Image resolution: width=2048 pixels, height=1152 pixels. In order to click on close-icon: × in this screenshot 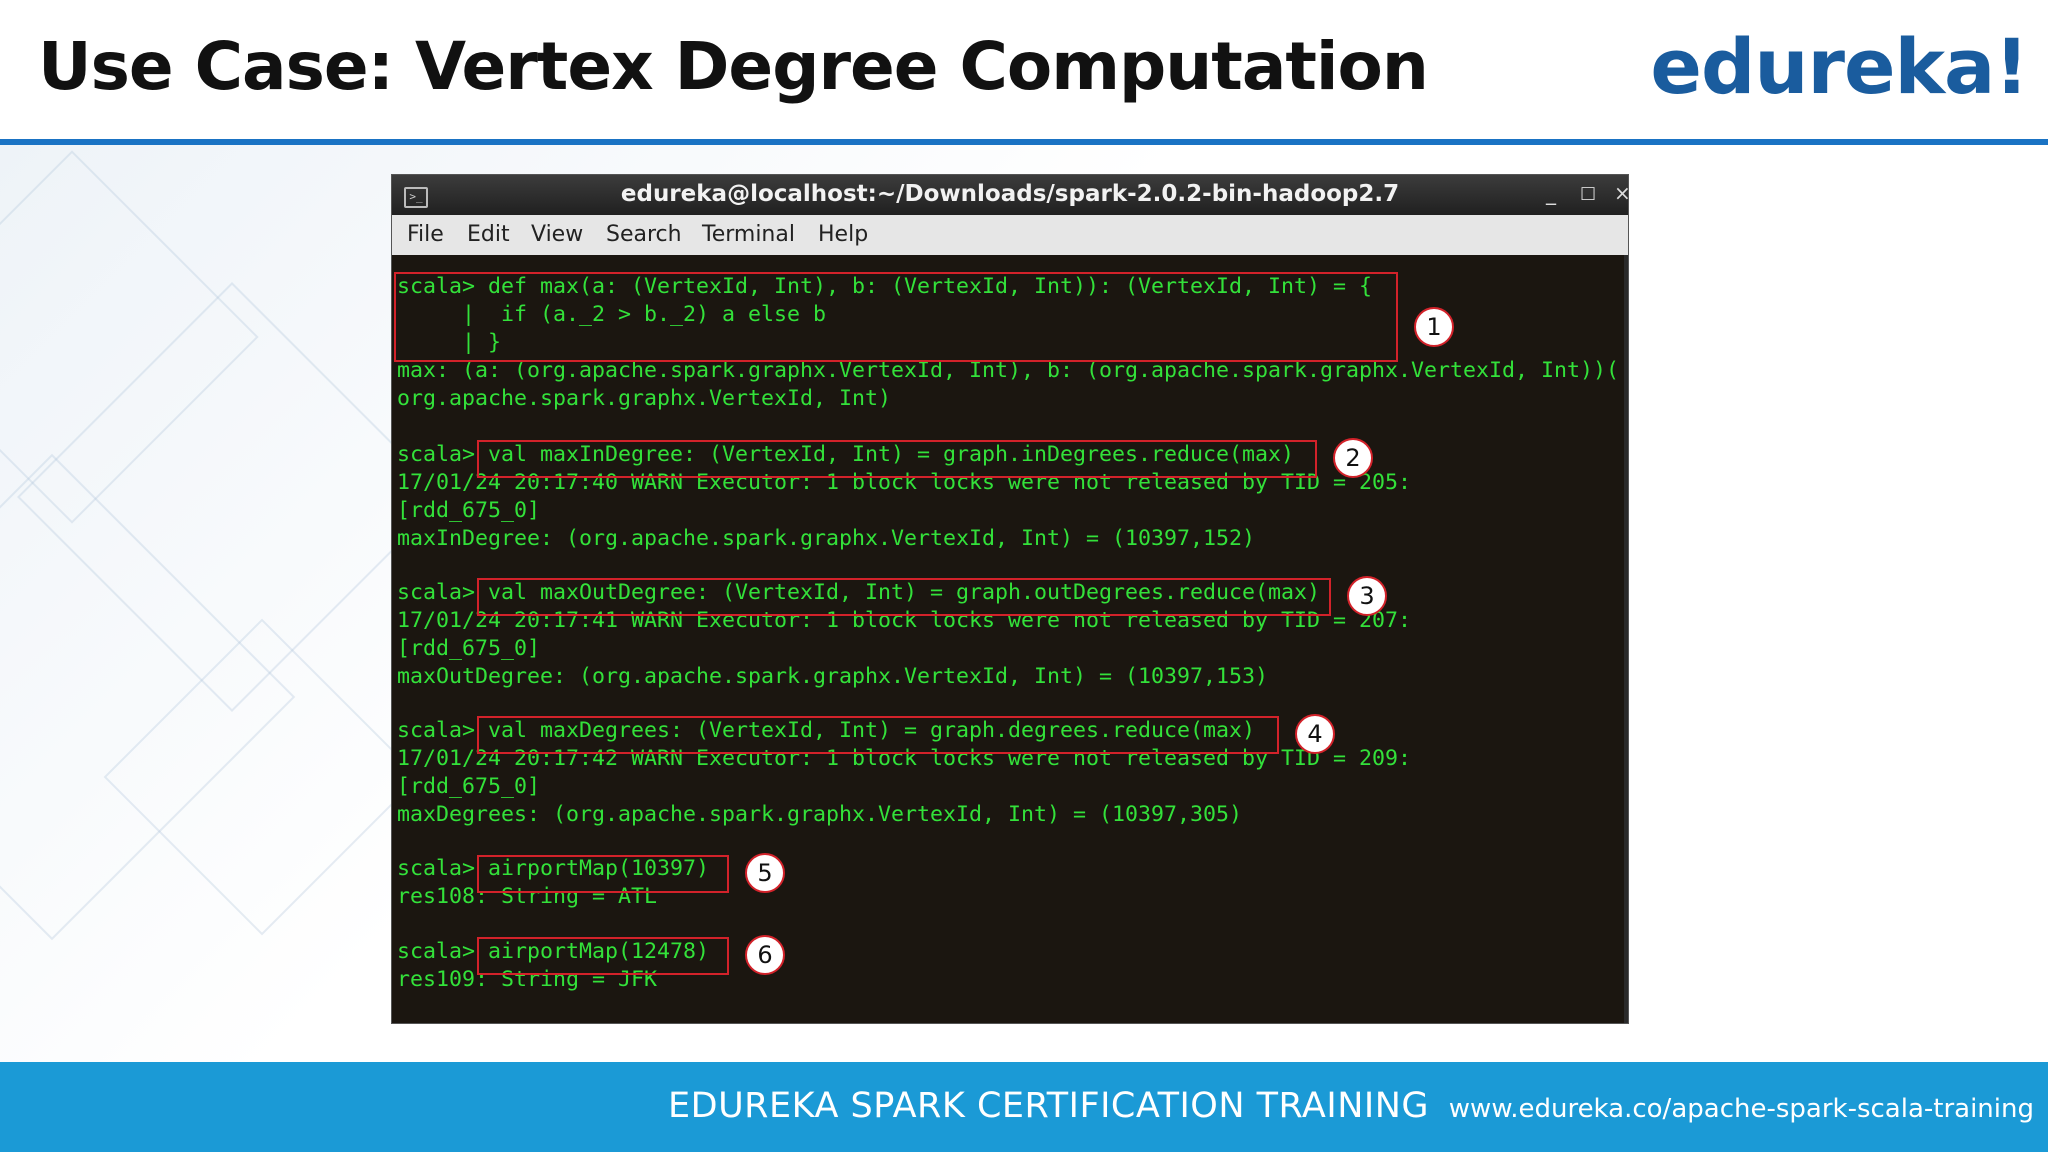, I will do `click(1622, 193)`.